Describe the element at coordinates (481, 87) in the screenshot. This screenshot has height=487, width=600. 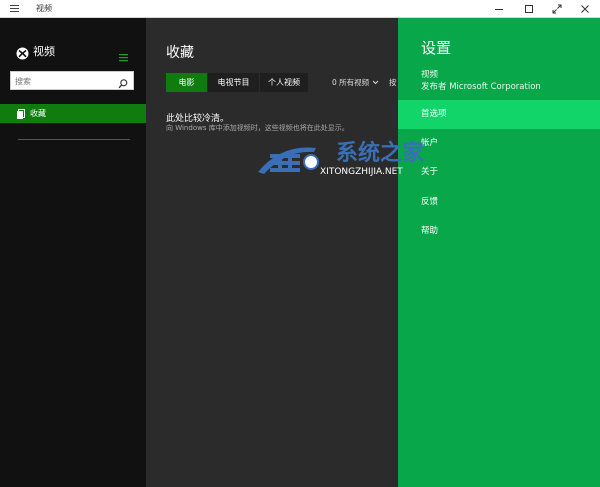
I see `settings-publisher: 发布者 Microsoft Corporation` at that location.